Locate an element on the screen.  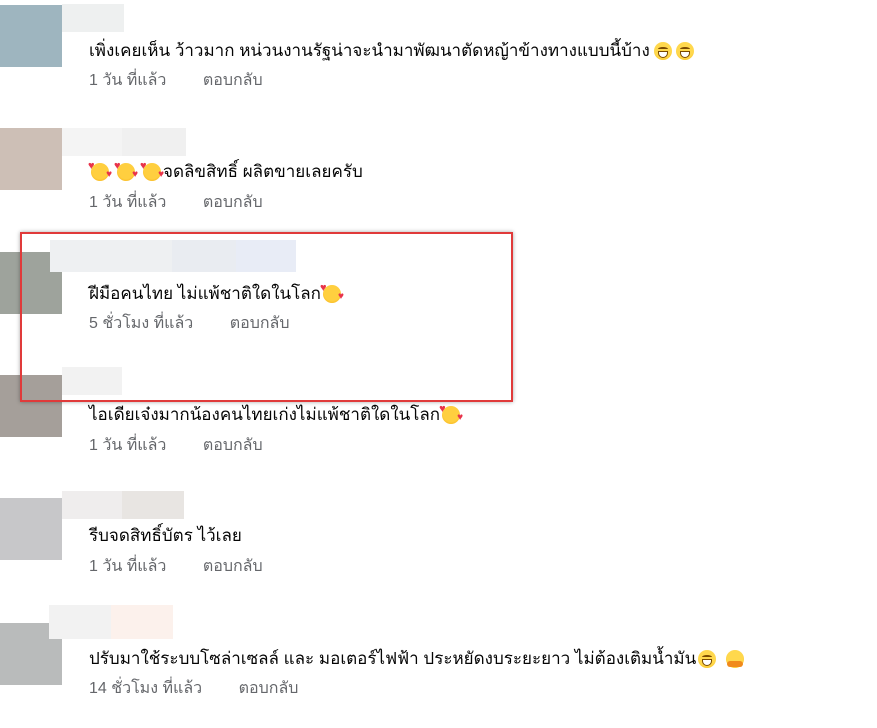
comment-text-content: รีบจดสิทธิ์บัตร ไว้เลย is located at coordinates (165, 535).